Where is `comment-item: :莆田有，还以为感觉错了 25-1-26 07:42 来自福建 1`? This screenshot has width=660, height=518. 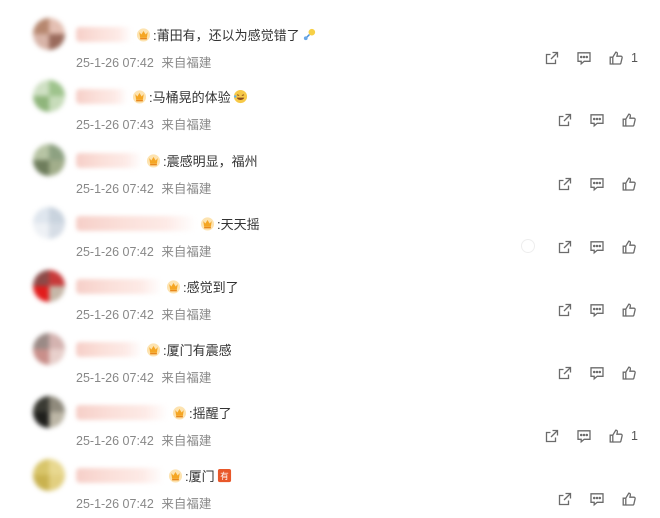
comment-item: :莆田有，还以为感觉错了 25-1-26 07:42 来自福建 1 is located at coordinates (330, 49).